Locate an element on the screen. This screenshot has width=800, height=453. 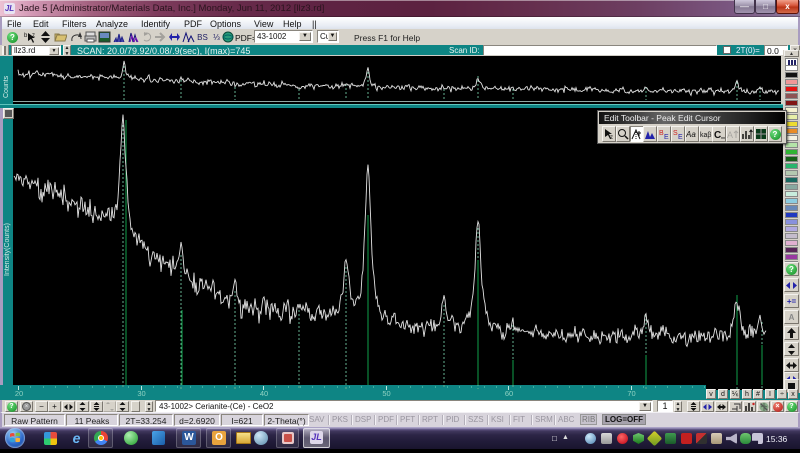
svg-text: Aa is located at coordinates (691, 134).